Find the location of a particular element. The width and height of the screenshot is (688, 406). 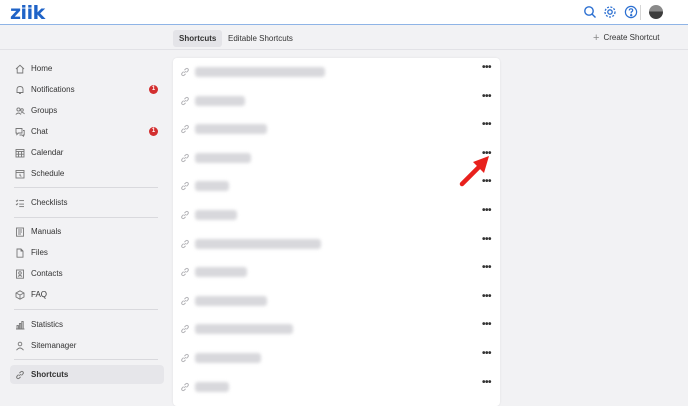

sidebar-item-label: Statistics is located at coordinates (47, 324).